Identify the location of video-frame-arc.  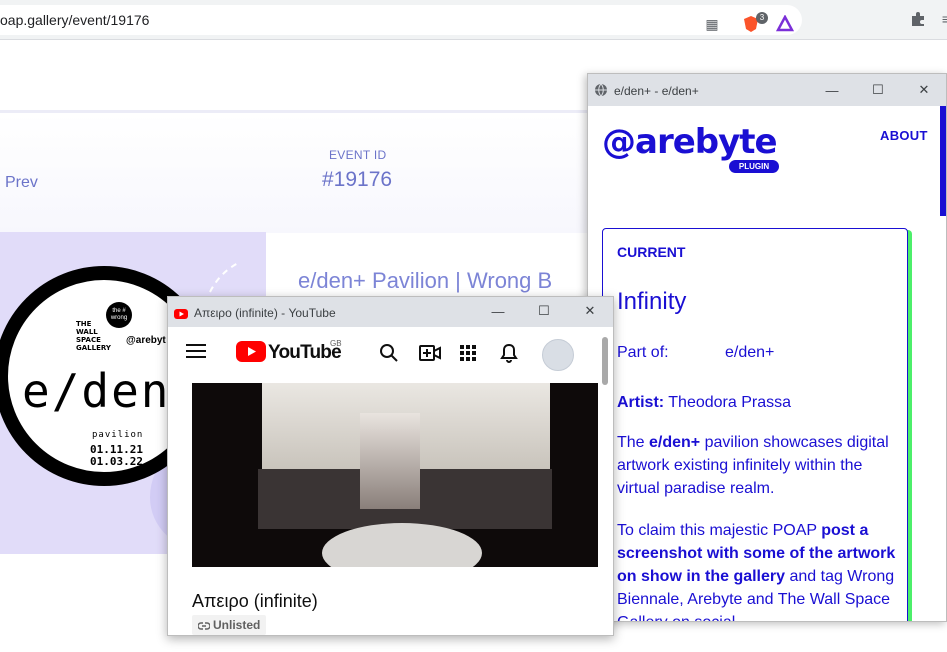
(402, 545).